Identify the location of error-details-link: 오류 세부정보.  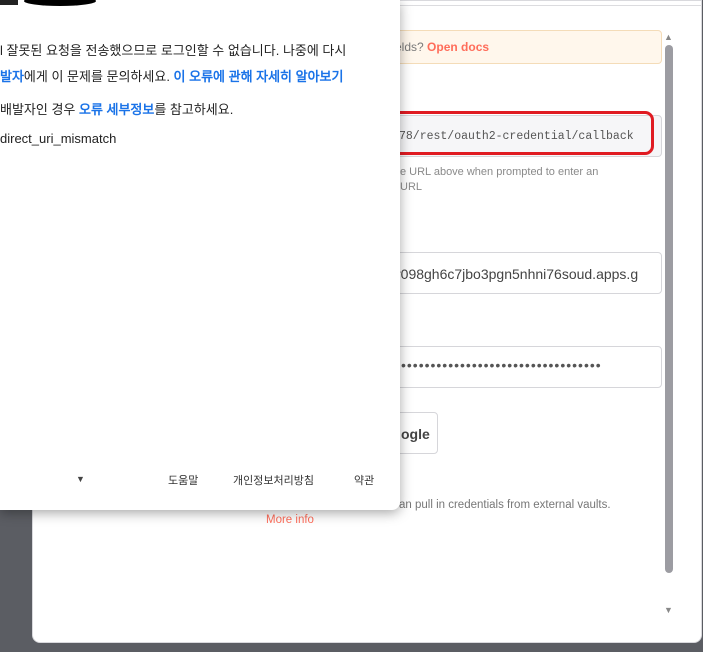
(116, 109).